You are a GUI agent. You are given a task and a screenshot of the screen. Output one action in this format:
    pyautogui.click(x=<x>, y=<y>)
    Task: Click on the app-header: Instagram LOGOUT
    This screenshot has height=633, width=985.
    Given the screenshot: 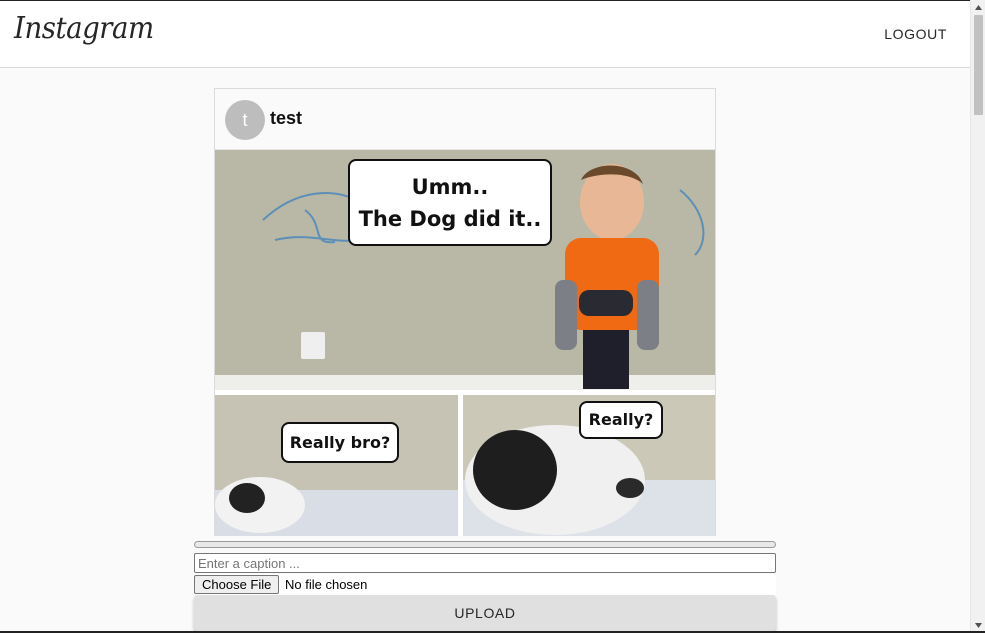 What is the action you would take?
    pyautogui.click(x=485, y=34)
    